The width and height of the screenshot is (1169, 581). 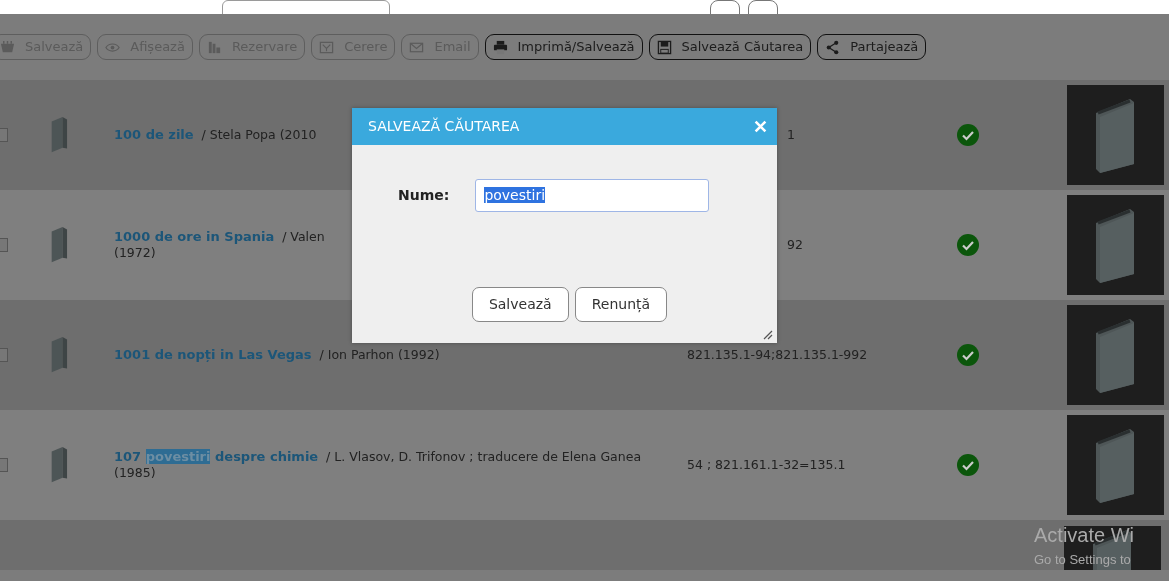 I want to click on share-icon, so click(x=833, y=47).